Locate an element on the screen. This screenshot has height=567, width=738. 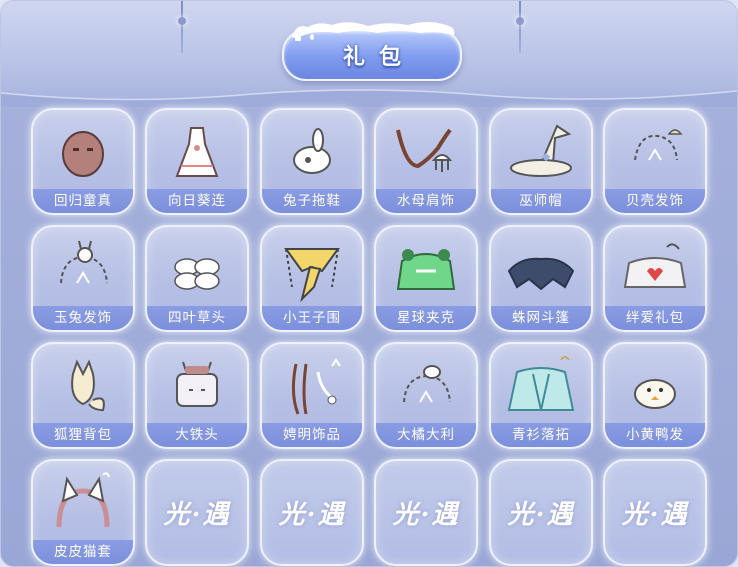
item-slot: 小黄鸭发 is located at coordinates (655, 395).